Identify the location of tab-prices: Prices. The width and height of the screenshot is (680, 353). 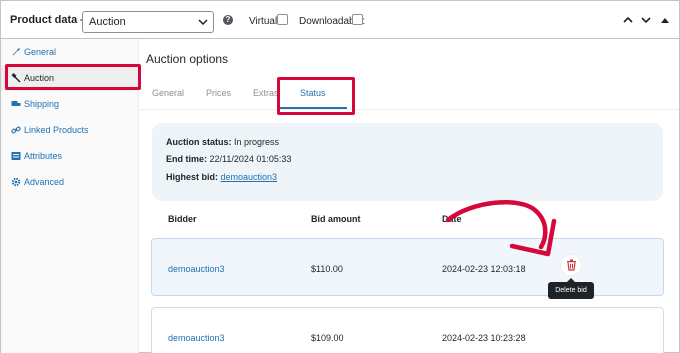
(218, 93).